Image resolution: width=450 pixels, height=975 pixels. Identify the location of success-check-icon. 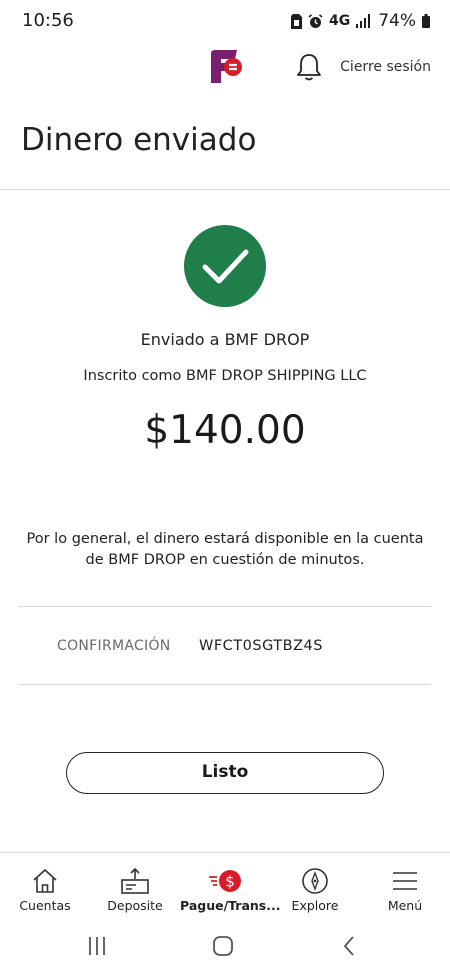
(225, 266).